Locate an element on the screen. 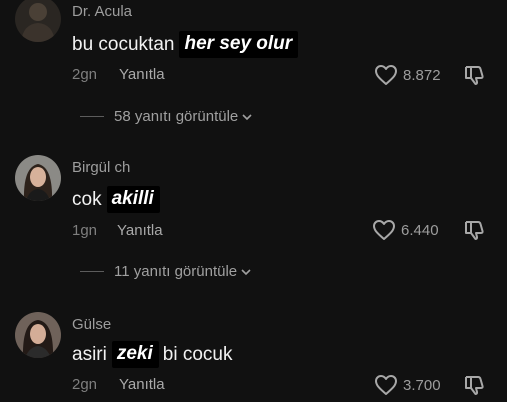 The image size is (507, 402). like-count: 6.440 is located at coordinates (420, 230).